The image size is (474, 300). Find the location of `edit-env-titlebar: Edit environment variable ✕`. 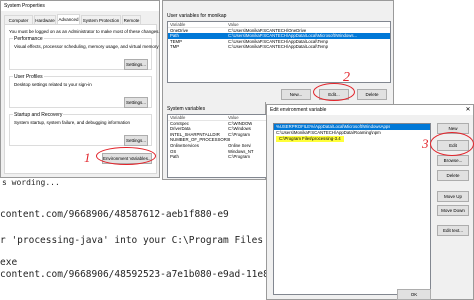

edit-env-titlebar: Edit environment variable ✕ is located at coordinates (370, 110).